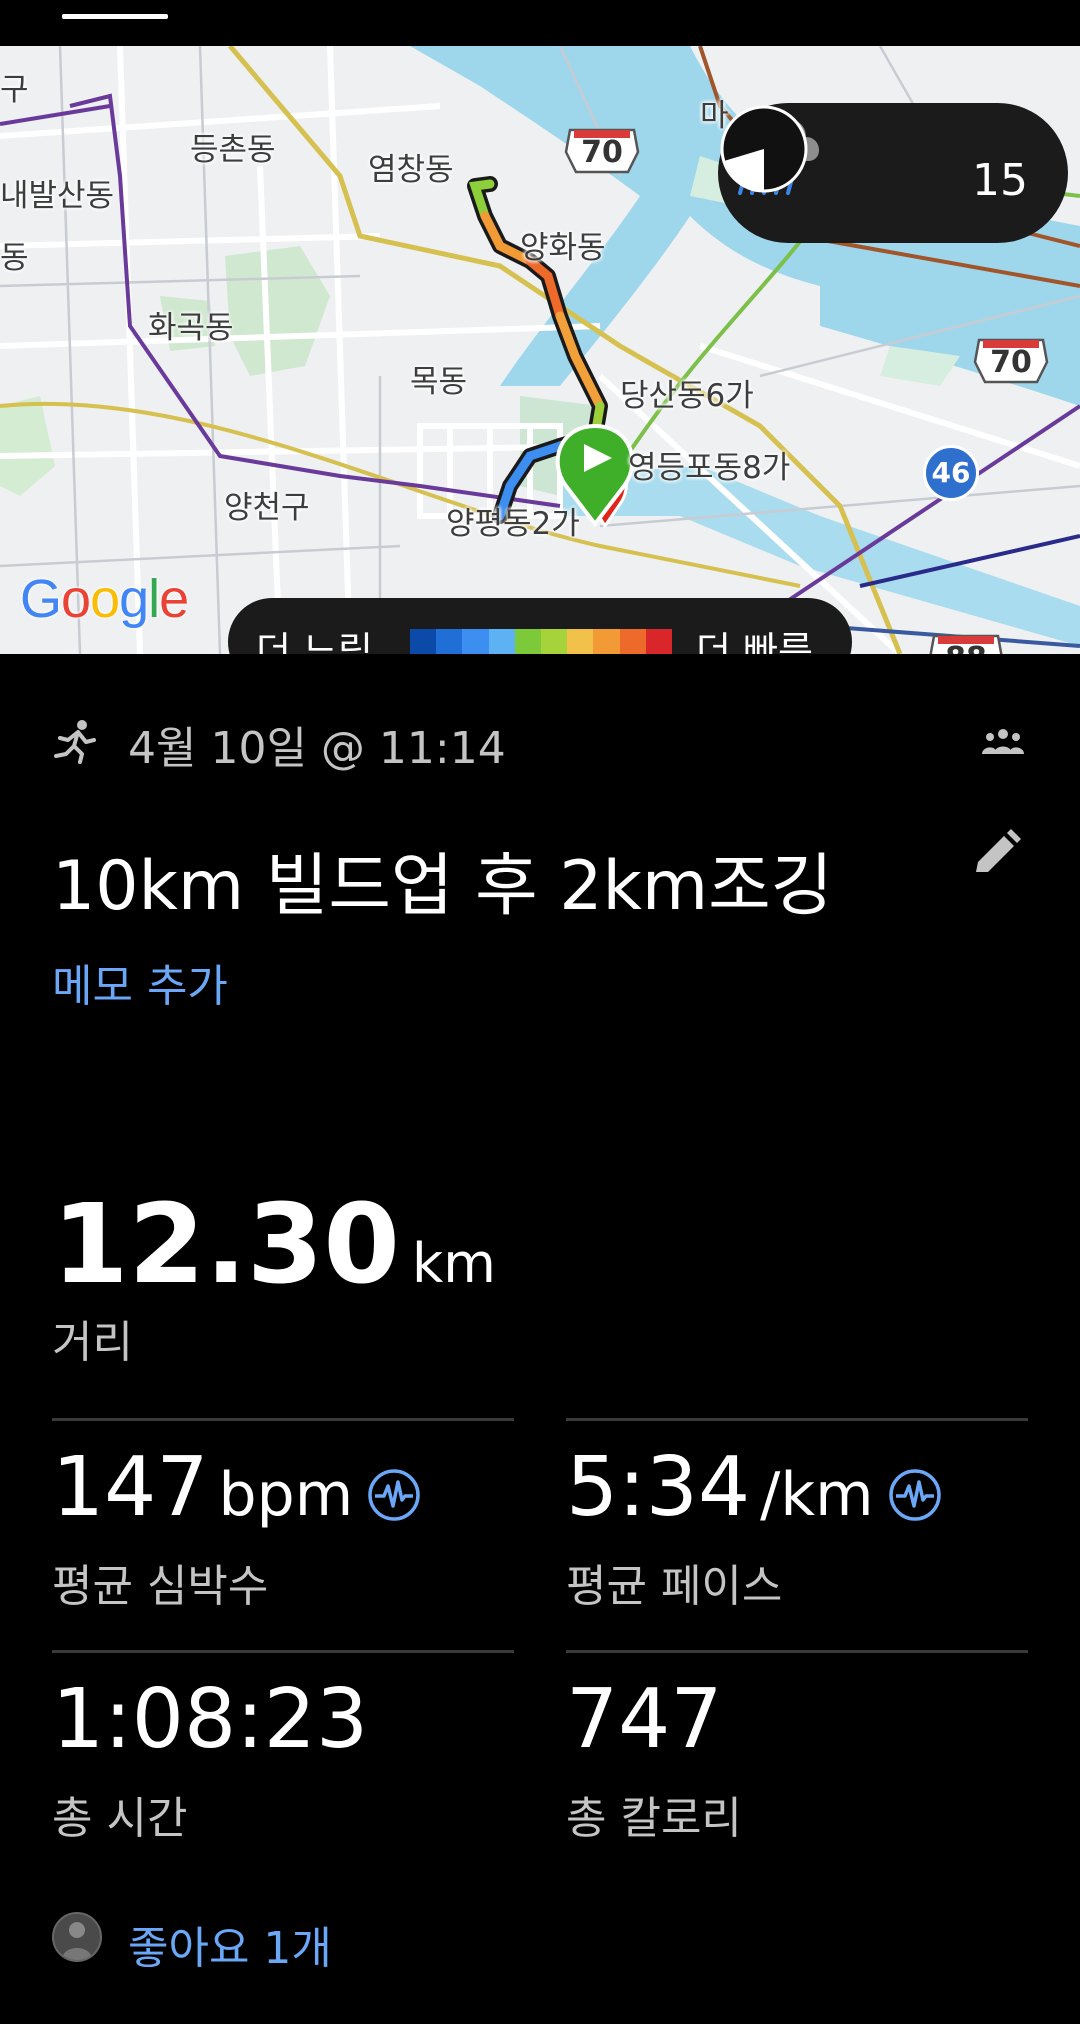 The height and width of the screenshot is (2024, 1080). What do you see at coordinates (120, 1818) in the screenshot?
I see `total-time-label: 총 시간` at bounding box center [120, 1818].